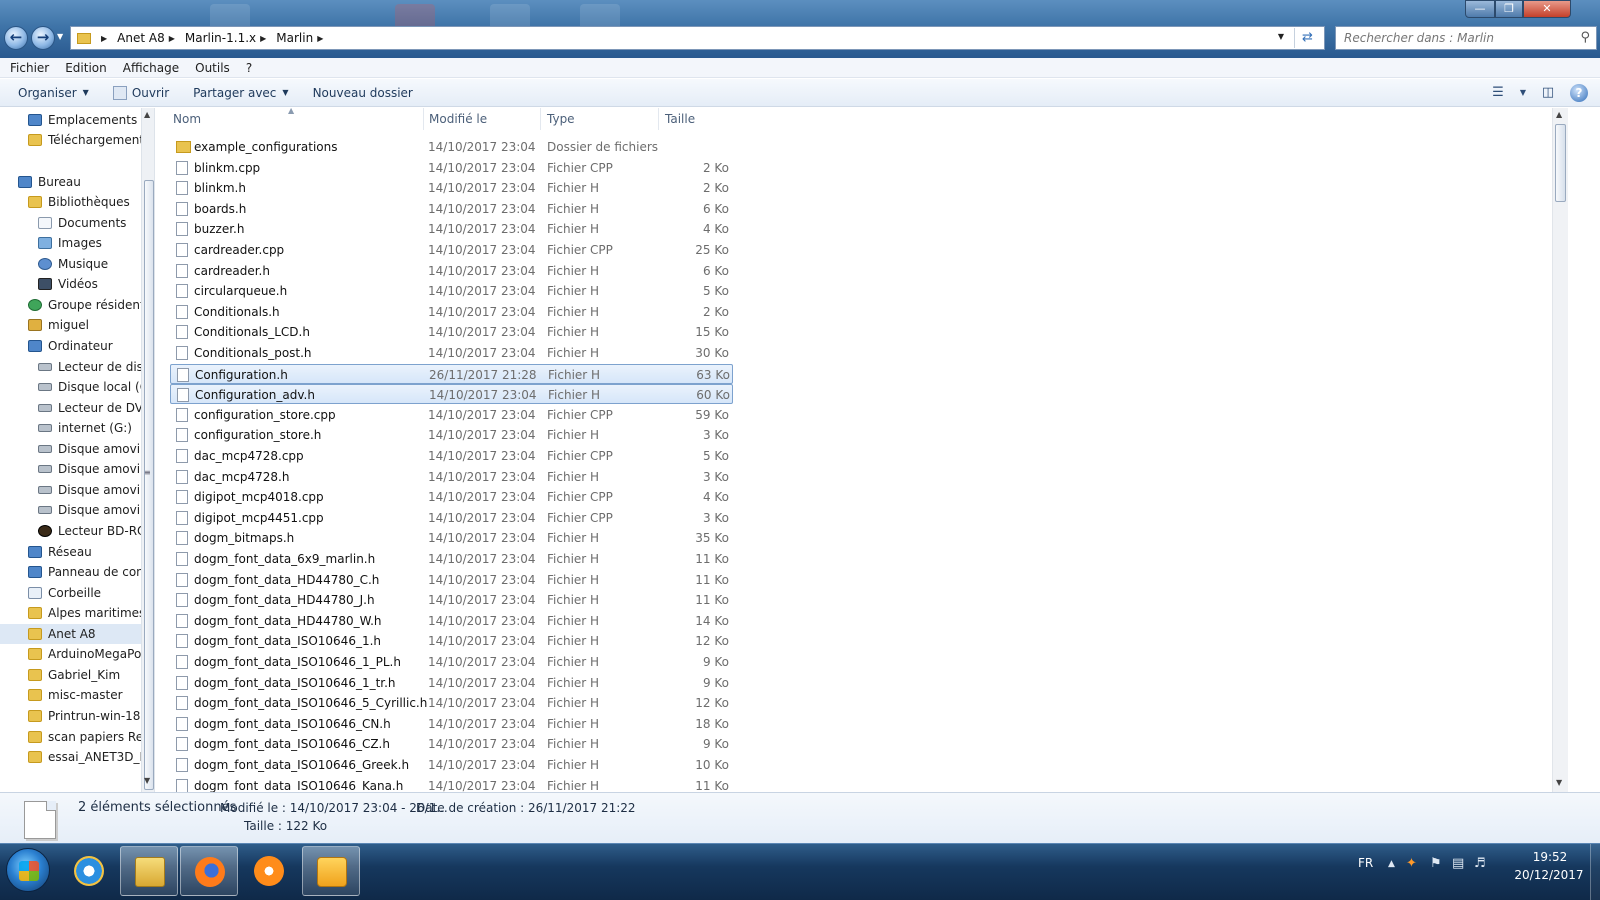  What do you see at coordinates (1458, 863) in the screenshot?
I see `network-tray-icon: ▤` at bounding box center [1458, 863].